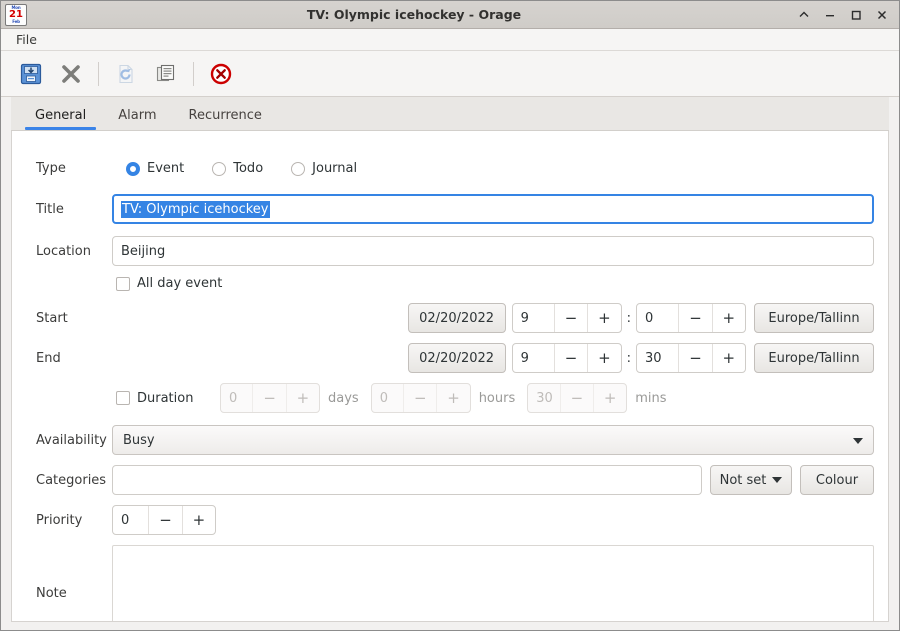 This screenshot has width=900, height=631. What do you see at coordinates (814, 358) in the screenshot?
I see `end-timezone-button: Europe/Tallinn` at bounding box center [814, 358].